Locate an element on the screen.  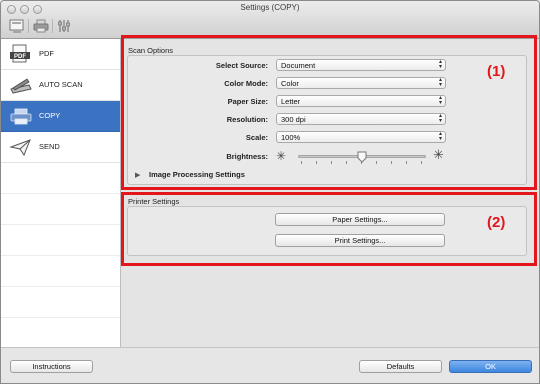
sidebar-item-label: AUTO SCAN is located at coordinates (61, 84).